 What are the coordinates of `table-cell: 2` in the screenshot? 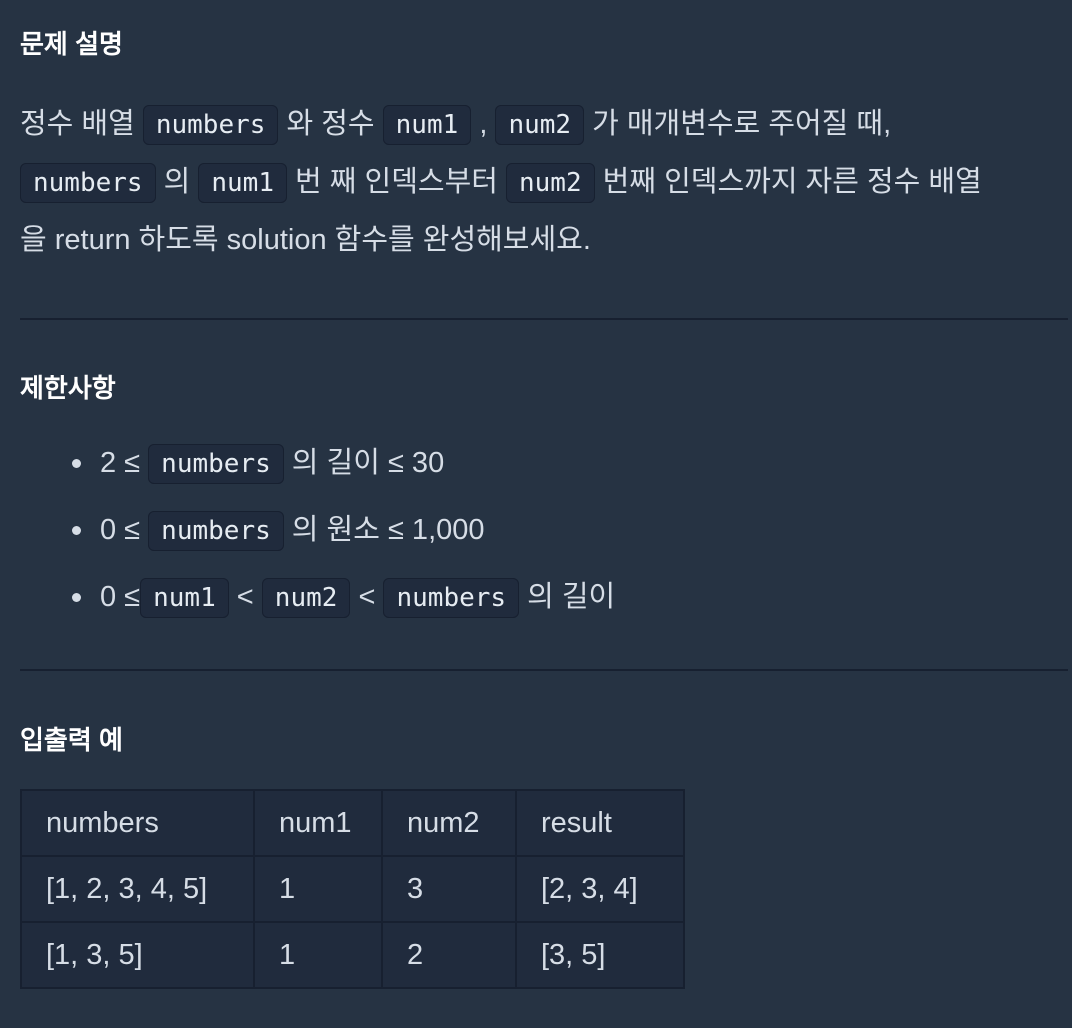 It's located at (449, 955).